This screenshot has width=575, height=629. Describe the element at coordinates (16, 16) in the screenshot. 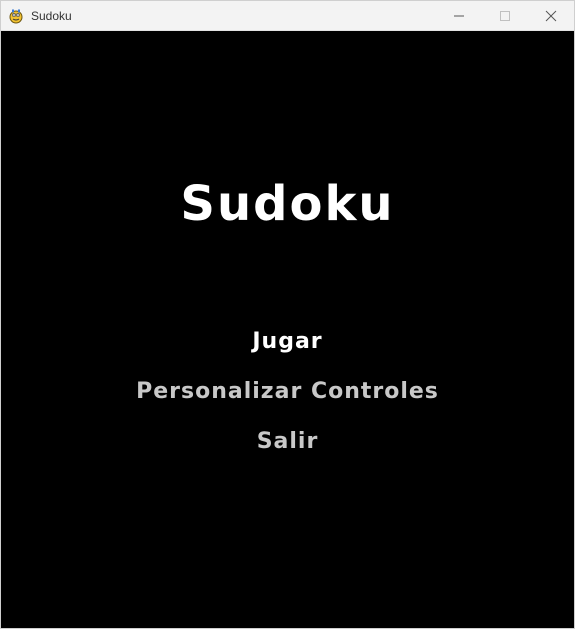

I see `pygame-snake-icon` at that location.